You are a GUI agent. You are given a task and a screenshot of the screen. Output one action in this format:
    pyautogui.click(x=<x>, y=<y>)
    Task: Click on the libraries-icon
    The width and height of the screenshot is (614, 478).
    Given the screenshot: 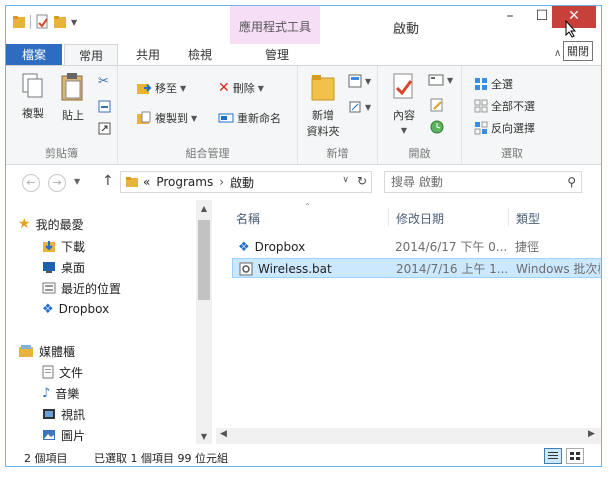 What is the action you would take?
    pyautogui.click(x=26, y=351)
    